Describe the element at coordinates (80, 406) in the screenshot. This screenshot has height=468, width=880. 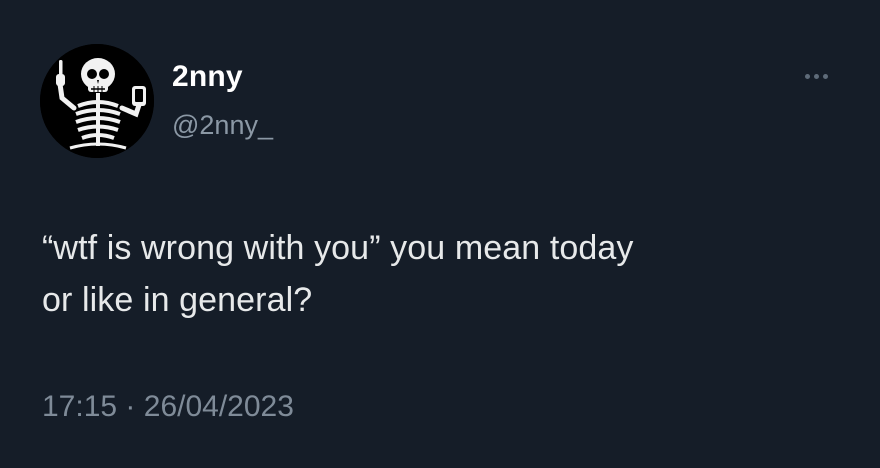
I see `tweet-time: 17:15` at that location.